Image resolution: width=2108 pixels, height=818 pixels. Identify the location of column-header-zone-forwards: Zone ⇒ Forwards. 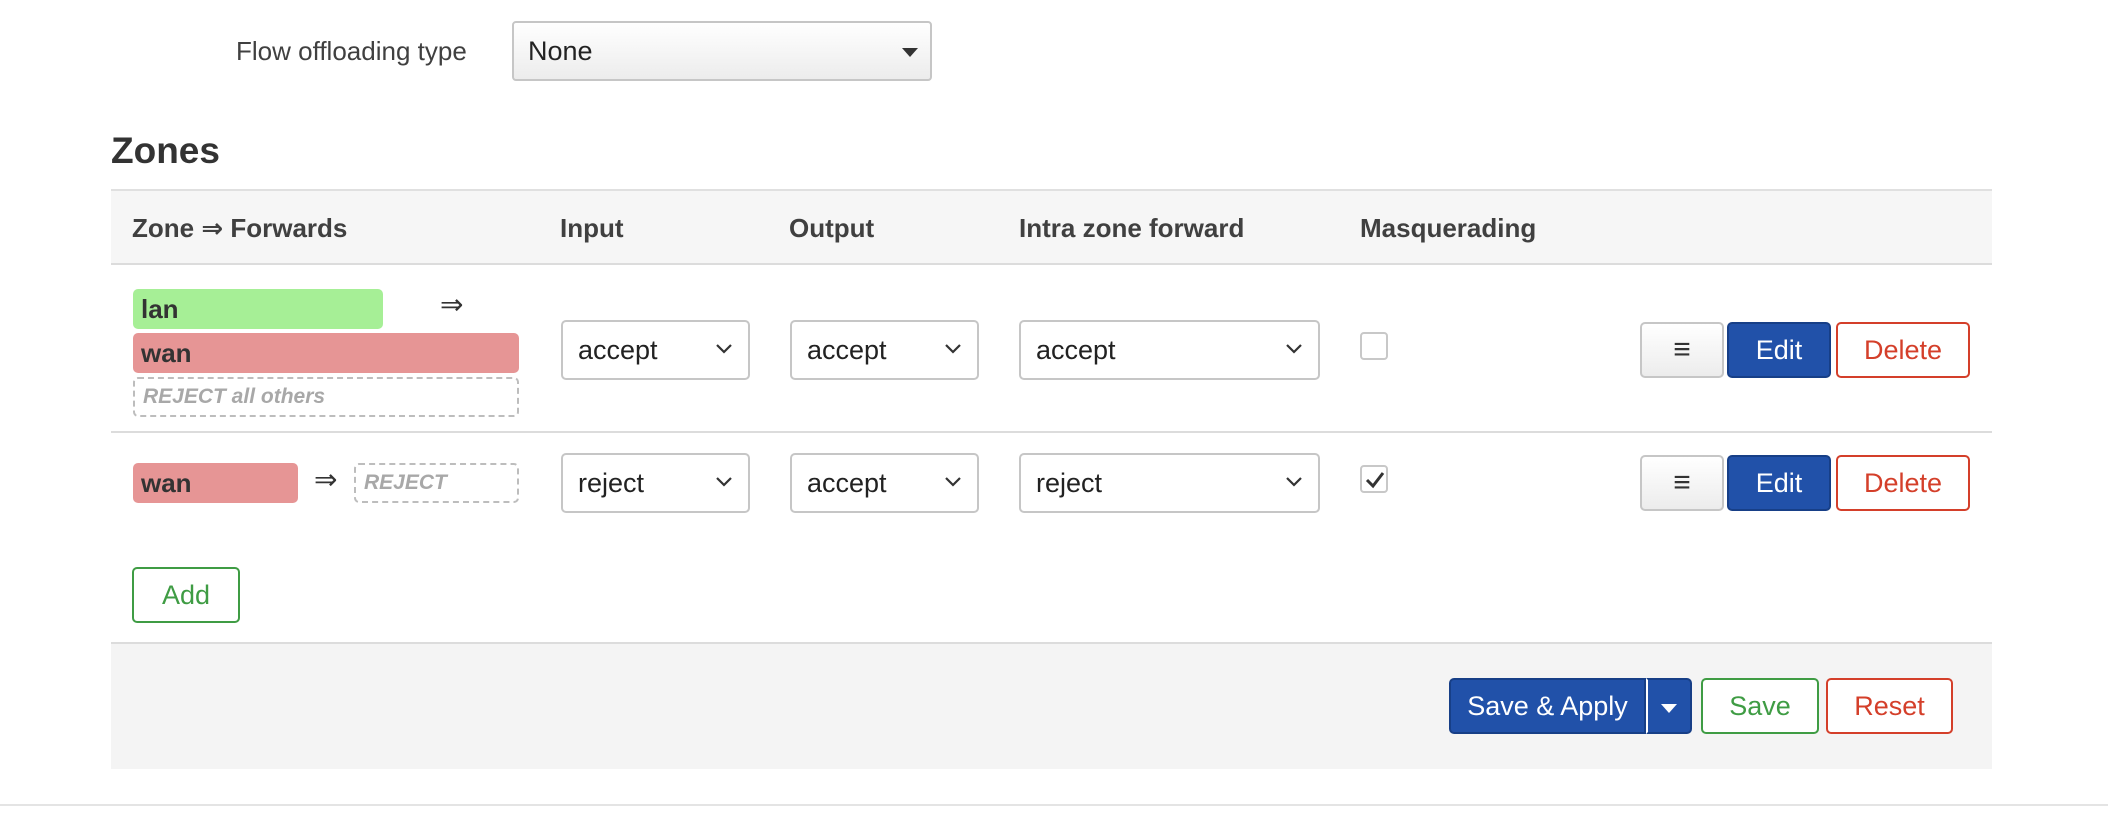
(240, 228).